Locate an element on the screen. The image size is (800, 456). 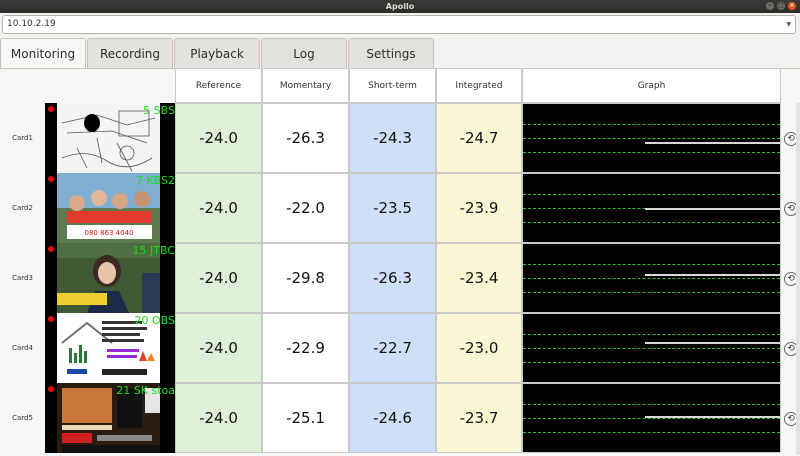
video-thumbnail: 15 JTBC is located at coordinates (110, 278).